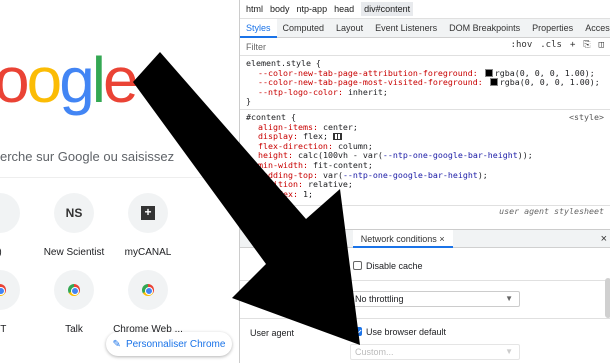 Image resolution: width=610 pixels, height=363 pixels. I want to click on logo-letter: l, so click(98, 80).